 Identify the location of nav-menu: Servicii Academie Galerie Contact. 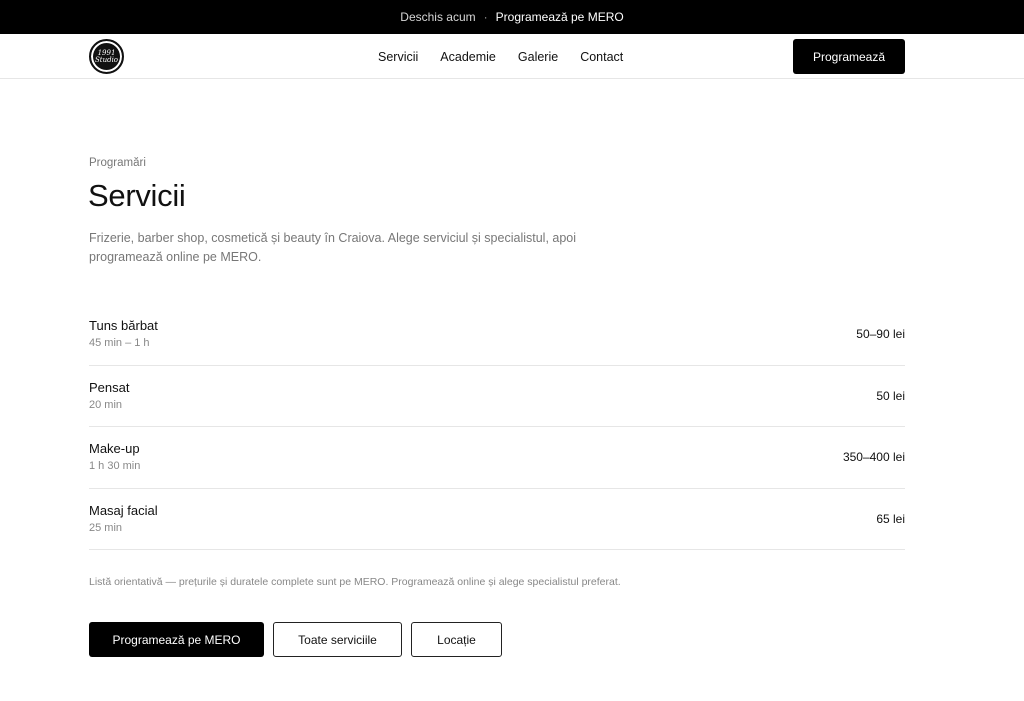
(500, 56).